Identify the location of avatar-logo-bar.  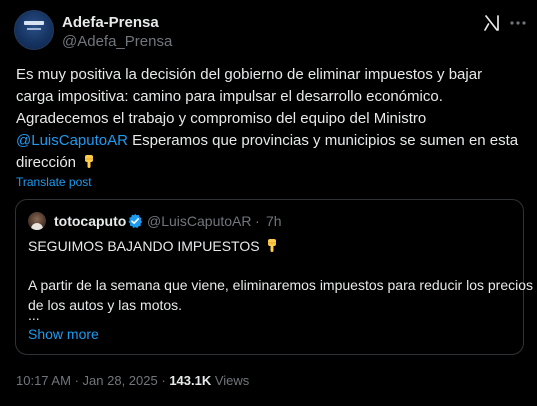
(34, 23).